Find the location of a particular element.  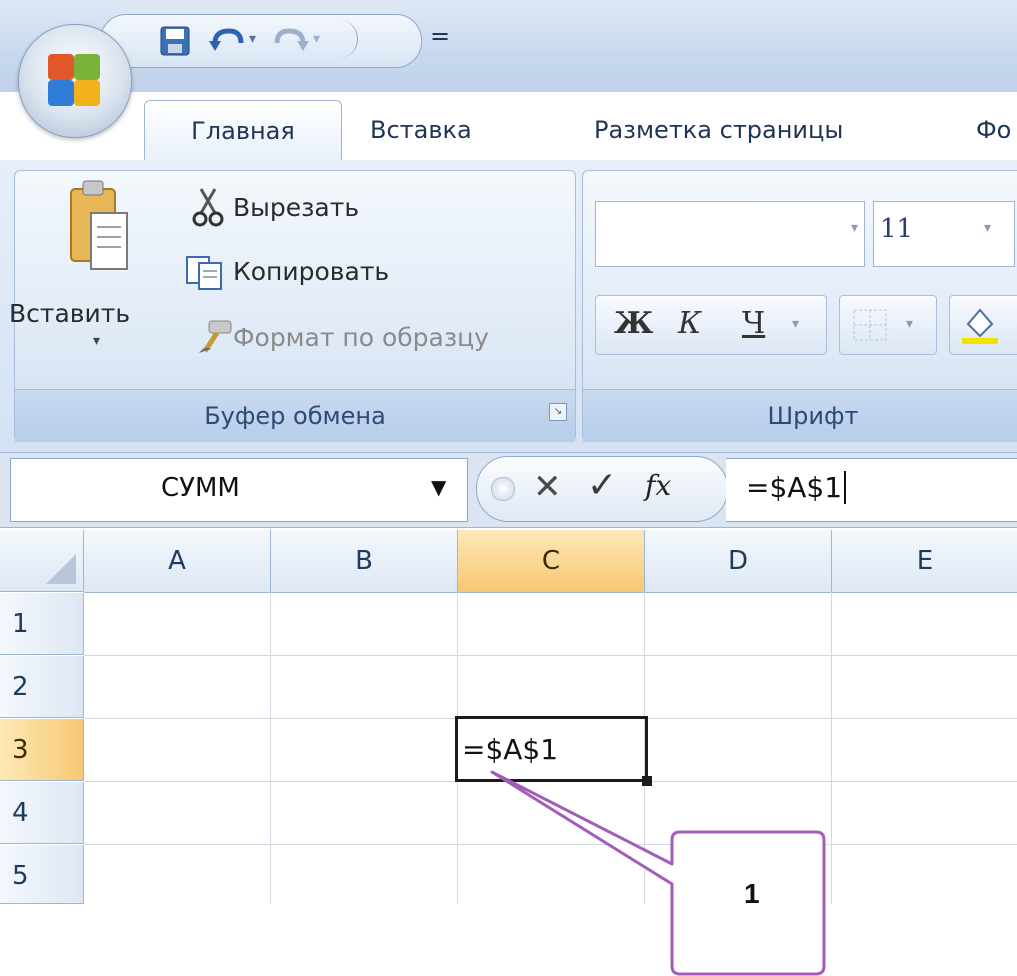

format-painter-button: Формат по образцу is located at coordinates (361, 337).